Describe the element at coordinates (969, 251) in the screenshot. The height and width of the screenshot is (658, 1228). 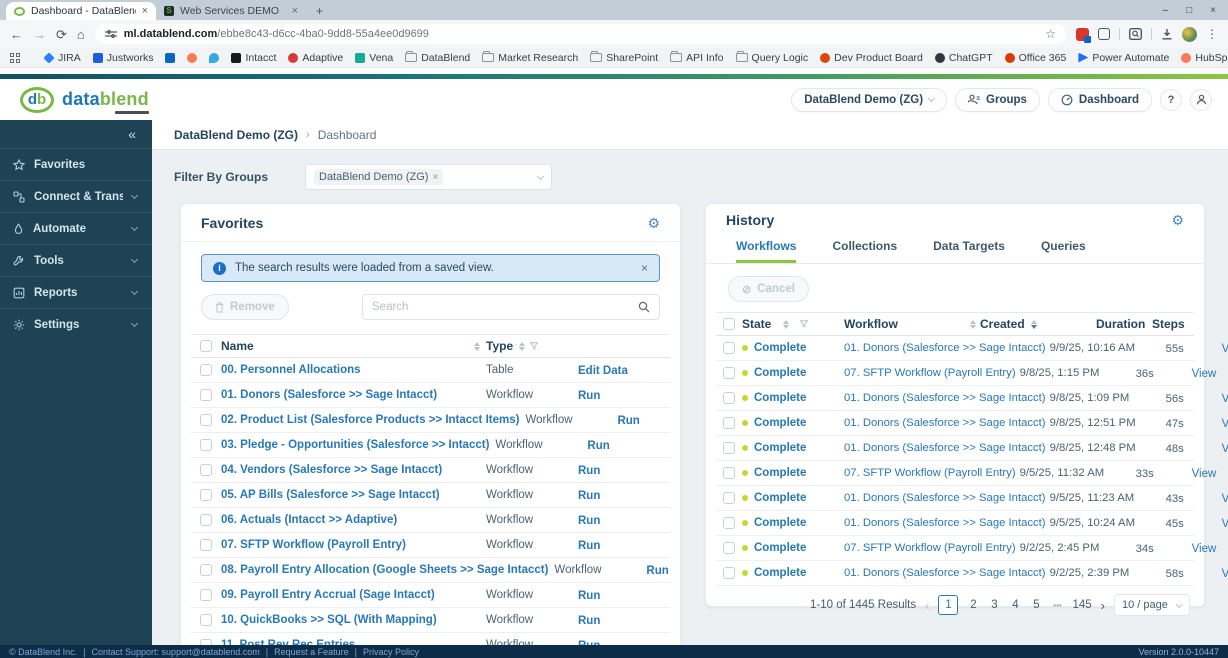
I see `tab-data-targets: Data Targets` at that location.